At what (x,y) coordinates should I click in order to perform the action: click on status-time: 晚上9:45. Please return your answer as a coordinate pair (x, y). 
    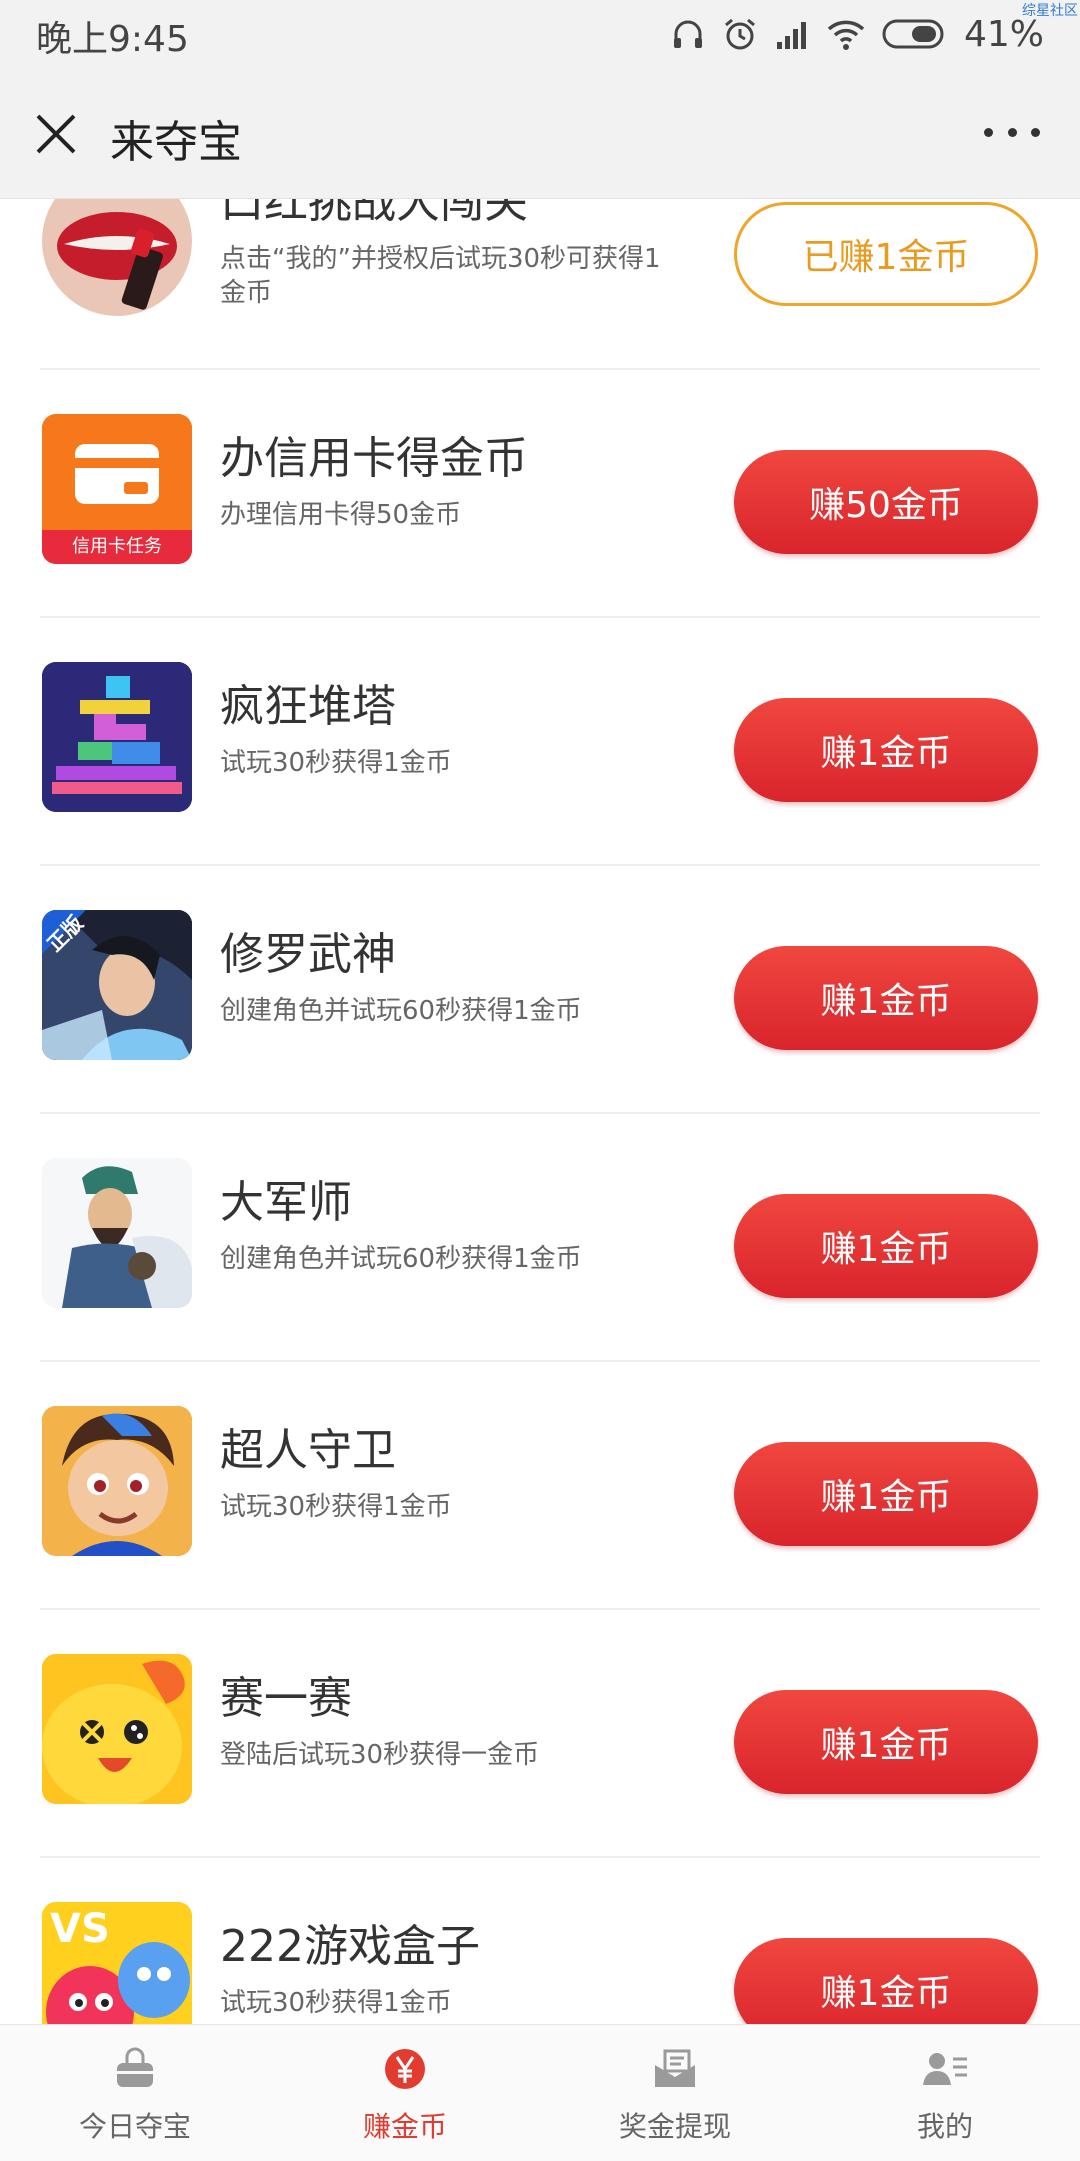
    Looking at the image, I should click on (112, 39).